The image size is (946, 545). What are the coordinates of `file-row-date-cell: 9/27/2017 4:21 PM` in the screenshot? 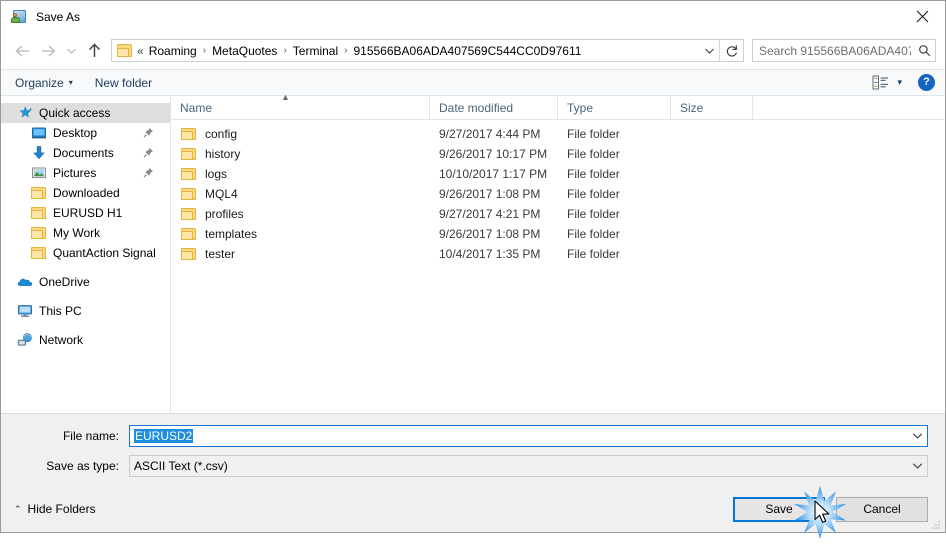 It's located at (490, 214).